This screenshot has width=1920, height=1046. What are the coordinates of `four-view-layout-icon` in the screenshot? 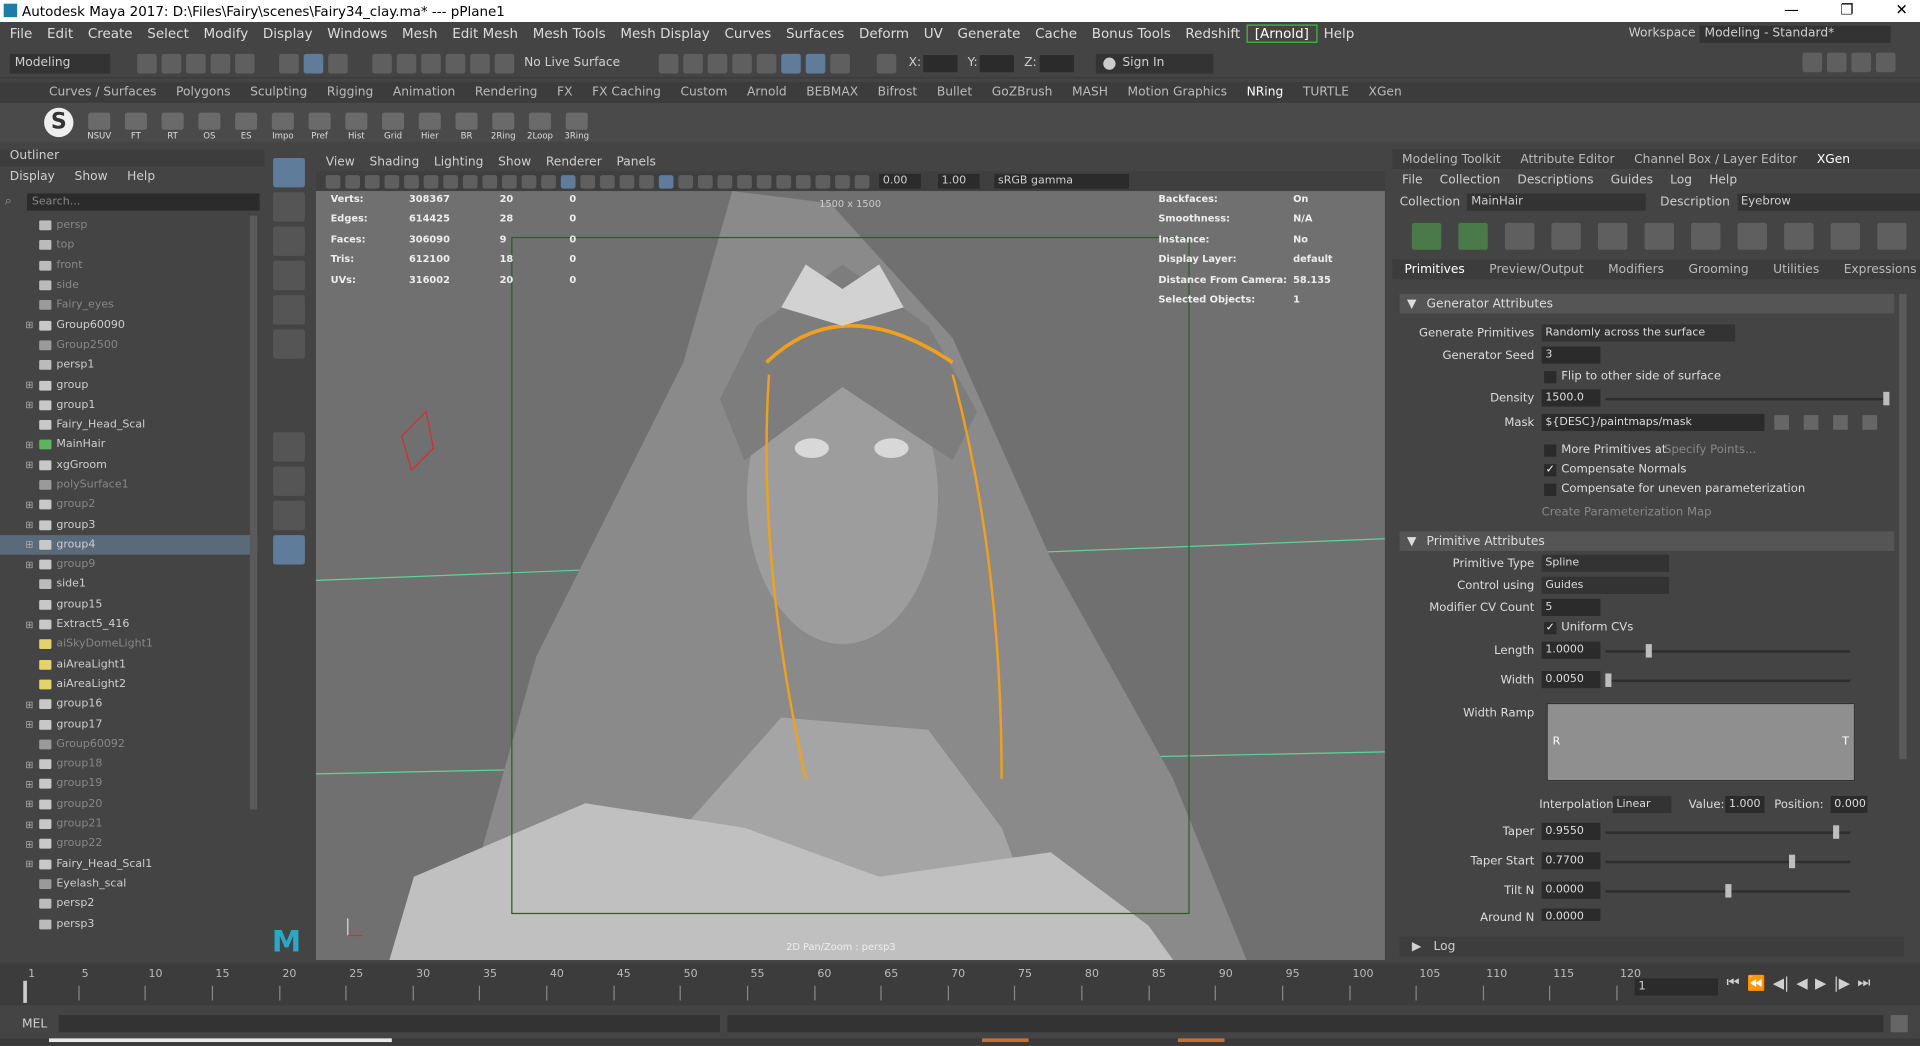 It's located at (289, 481).